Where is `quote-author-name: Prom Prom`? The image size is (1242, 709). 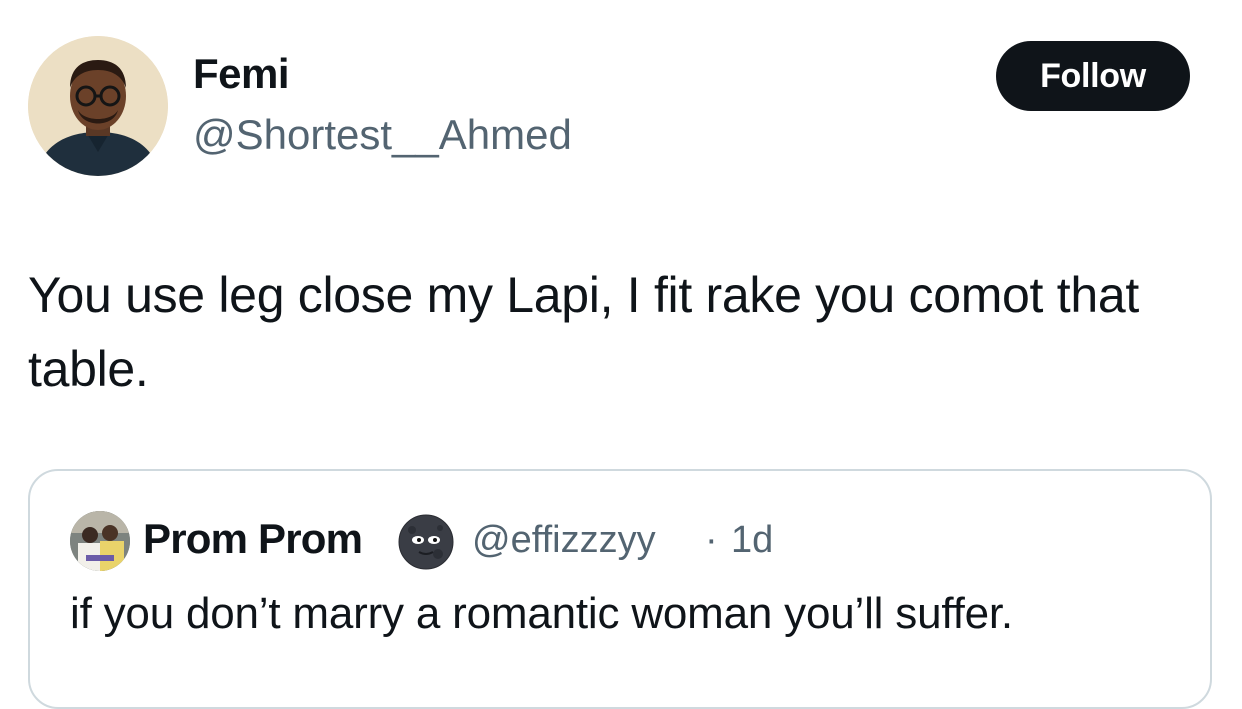 quote-author-name: Prom Prom is located at coordinates (253, 539).